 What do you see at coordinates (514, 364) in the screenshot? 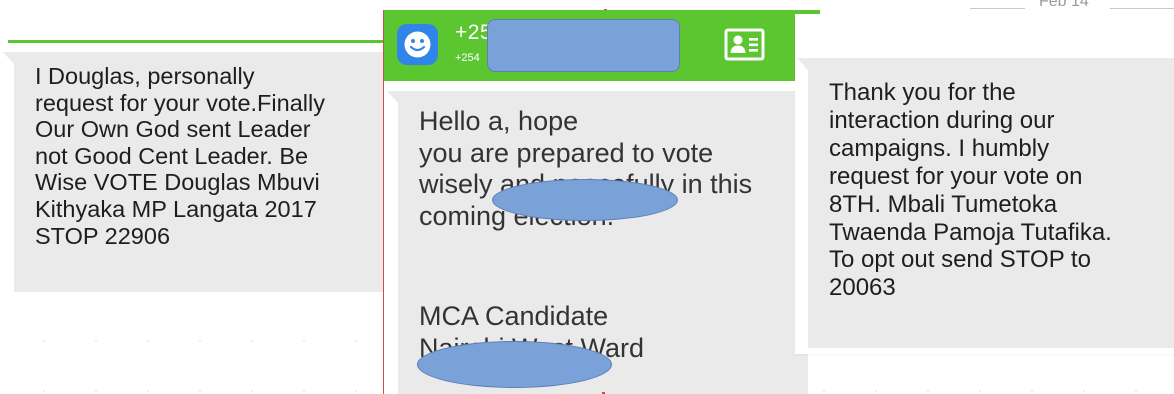
I see `redaction-sender-name` at bounding box center [514, 364].